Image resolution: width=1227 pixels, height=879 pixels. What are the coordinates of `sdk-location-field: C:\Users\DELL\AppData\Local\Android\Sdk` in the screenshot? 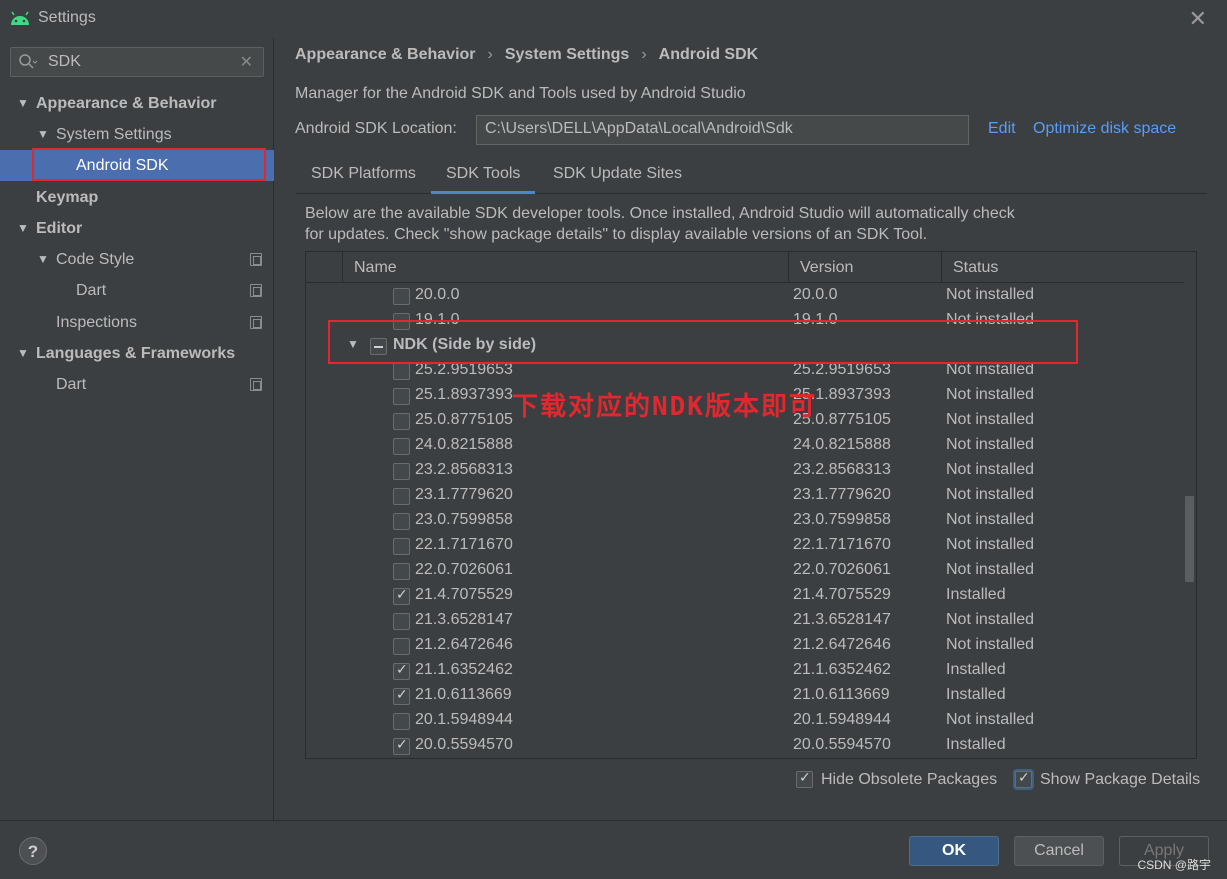 It's located at (722, 130).